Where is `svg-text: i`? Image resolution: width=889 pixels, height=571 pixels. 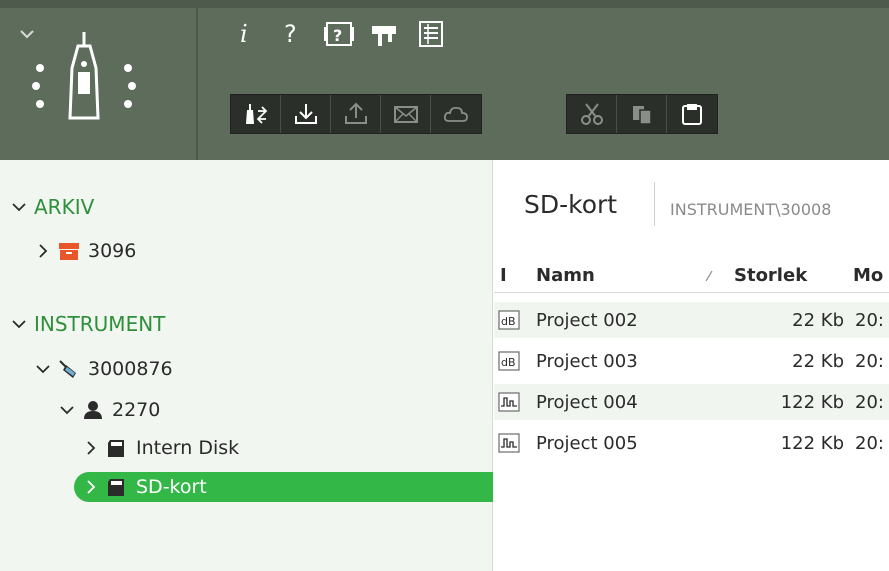 svg-text: i is located at coordinates (244, 34).